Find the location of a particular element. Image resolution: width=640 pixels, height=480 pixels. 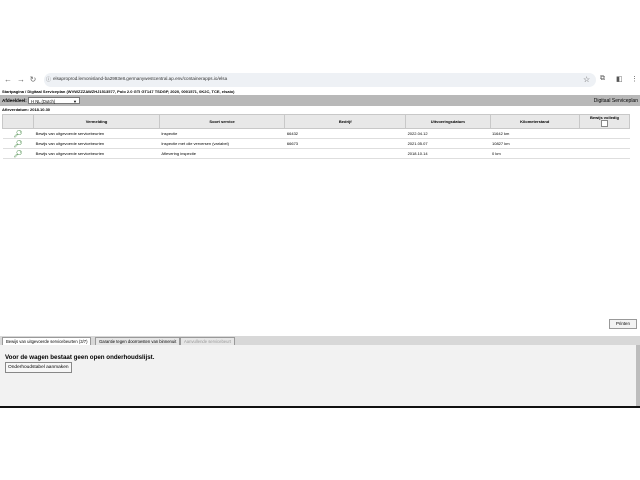

bookmark-star-icon: ☆ is located at coordinates (586, 79).